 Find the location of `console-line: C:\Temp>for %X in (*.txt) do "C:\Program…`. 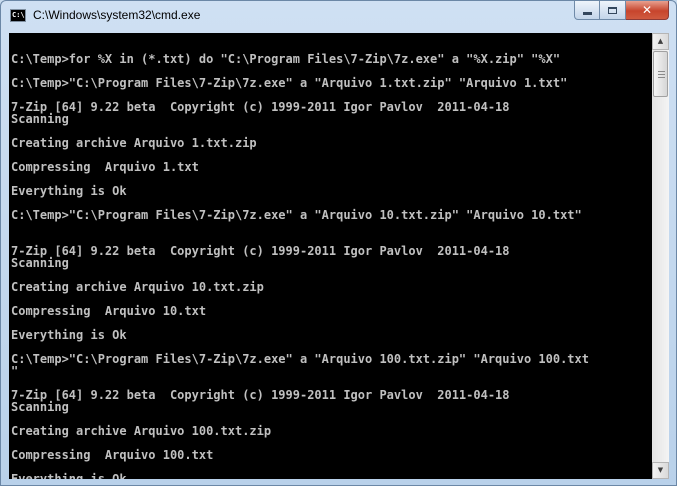

console-line: C:\Temp>for %X in (*.txt) do "C:\Program… is located at coordinates (286, 59).